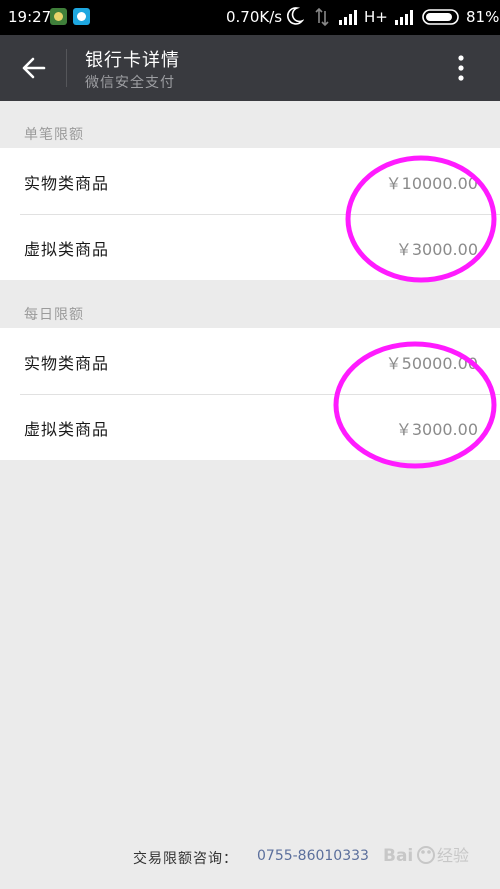 This screenshot has height=889, width=500. Describe the element at coordinates (426, 856) in the screenshot. I see `baidu-jingyan-watermark: Bai 经验` at that location.